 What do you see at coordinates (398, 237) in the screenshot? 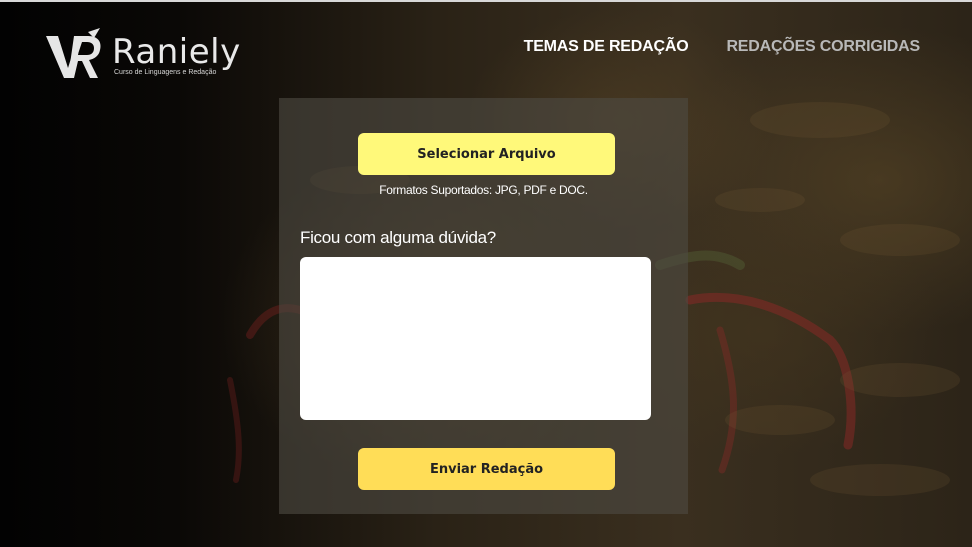
I see `question-label: Ficou com alguma dúvida?` at bounding box center [398, 237].